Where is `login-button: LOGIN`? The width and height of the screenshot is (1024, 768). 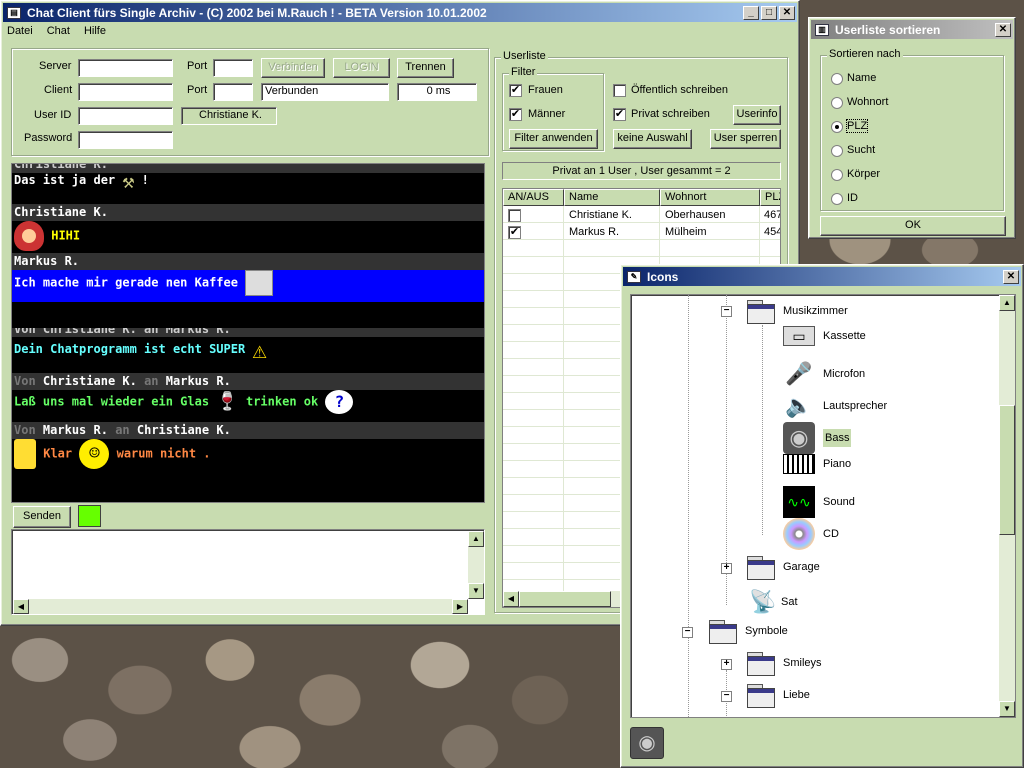
login-button: LOGIN is located at coordinates (361, 68).